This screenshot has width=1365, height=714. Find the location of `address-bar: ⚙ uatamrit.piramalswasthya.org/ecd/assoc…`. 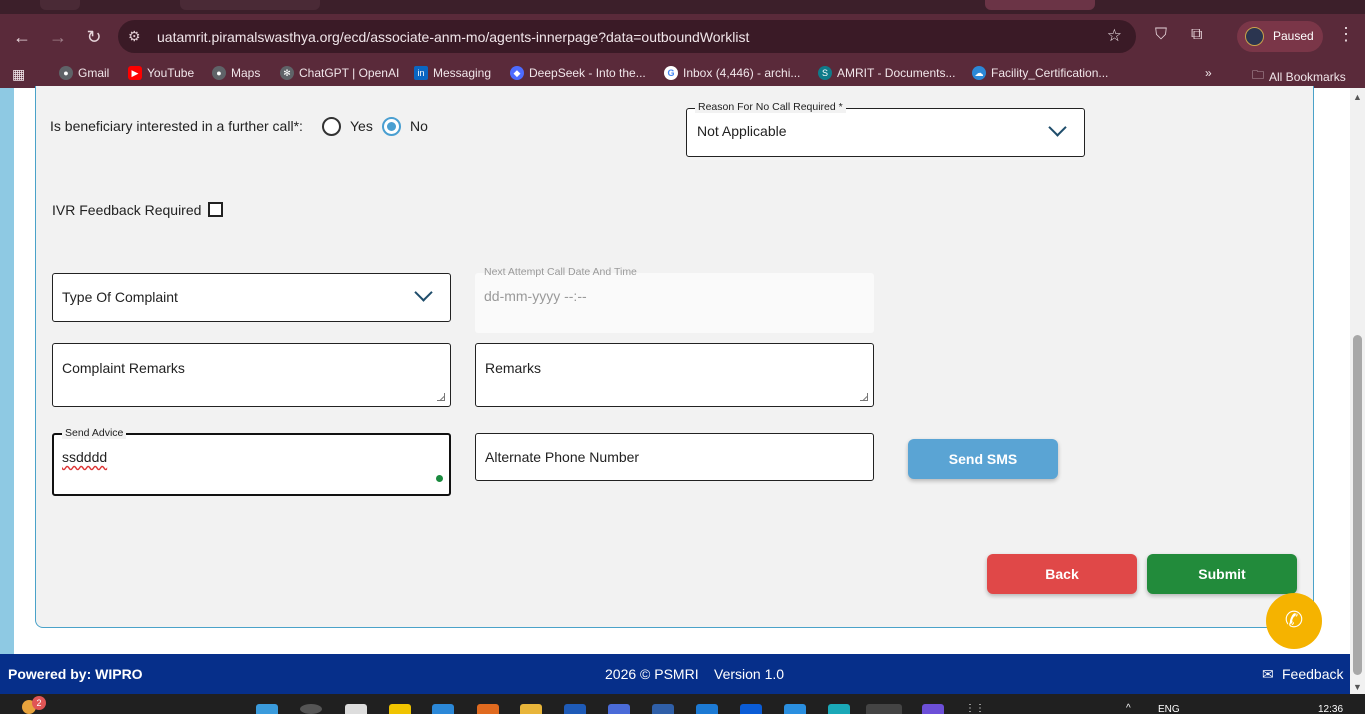

address-bar: ⚙ uatamrit.piramalswasthya.org/ecd/assoc… is located at coordinates (627, 36).